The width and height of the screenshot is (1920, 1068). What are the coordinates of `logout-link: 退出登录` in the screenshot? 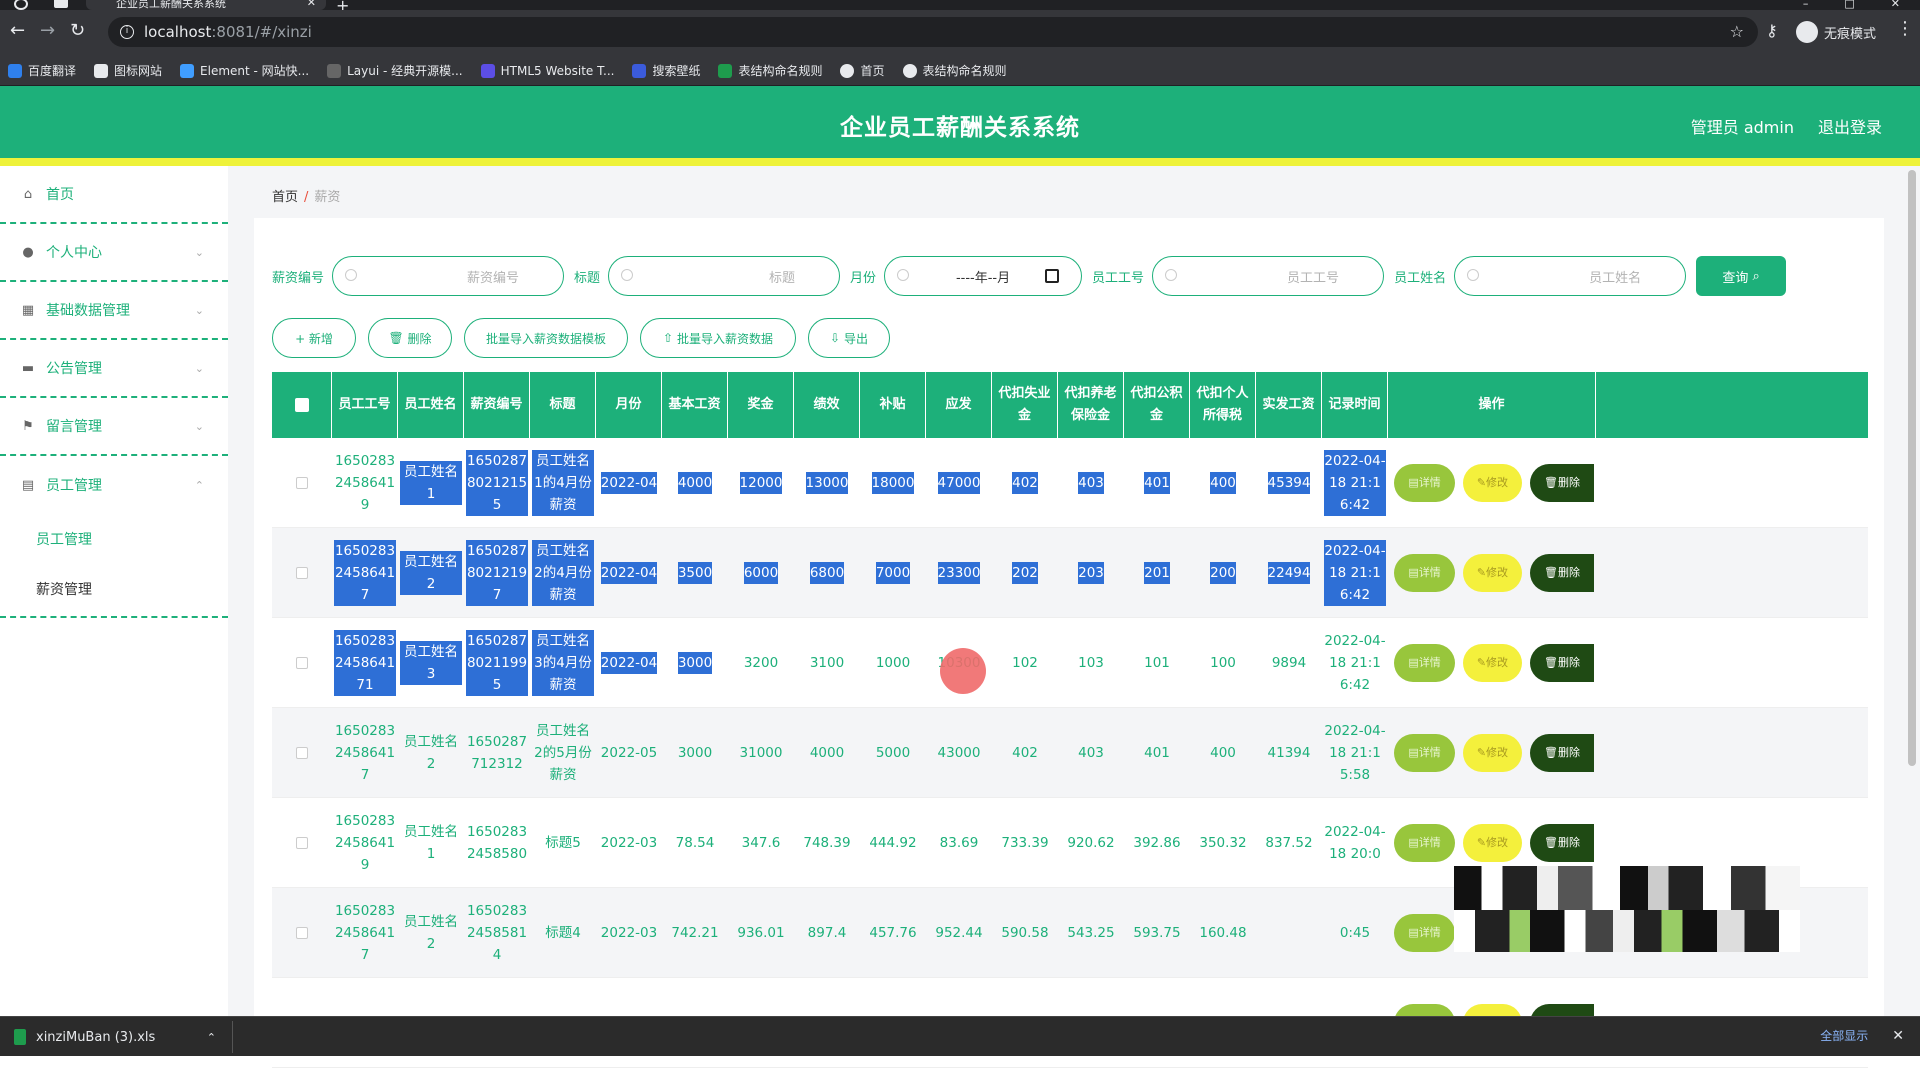 It's located at (1850, 126).